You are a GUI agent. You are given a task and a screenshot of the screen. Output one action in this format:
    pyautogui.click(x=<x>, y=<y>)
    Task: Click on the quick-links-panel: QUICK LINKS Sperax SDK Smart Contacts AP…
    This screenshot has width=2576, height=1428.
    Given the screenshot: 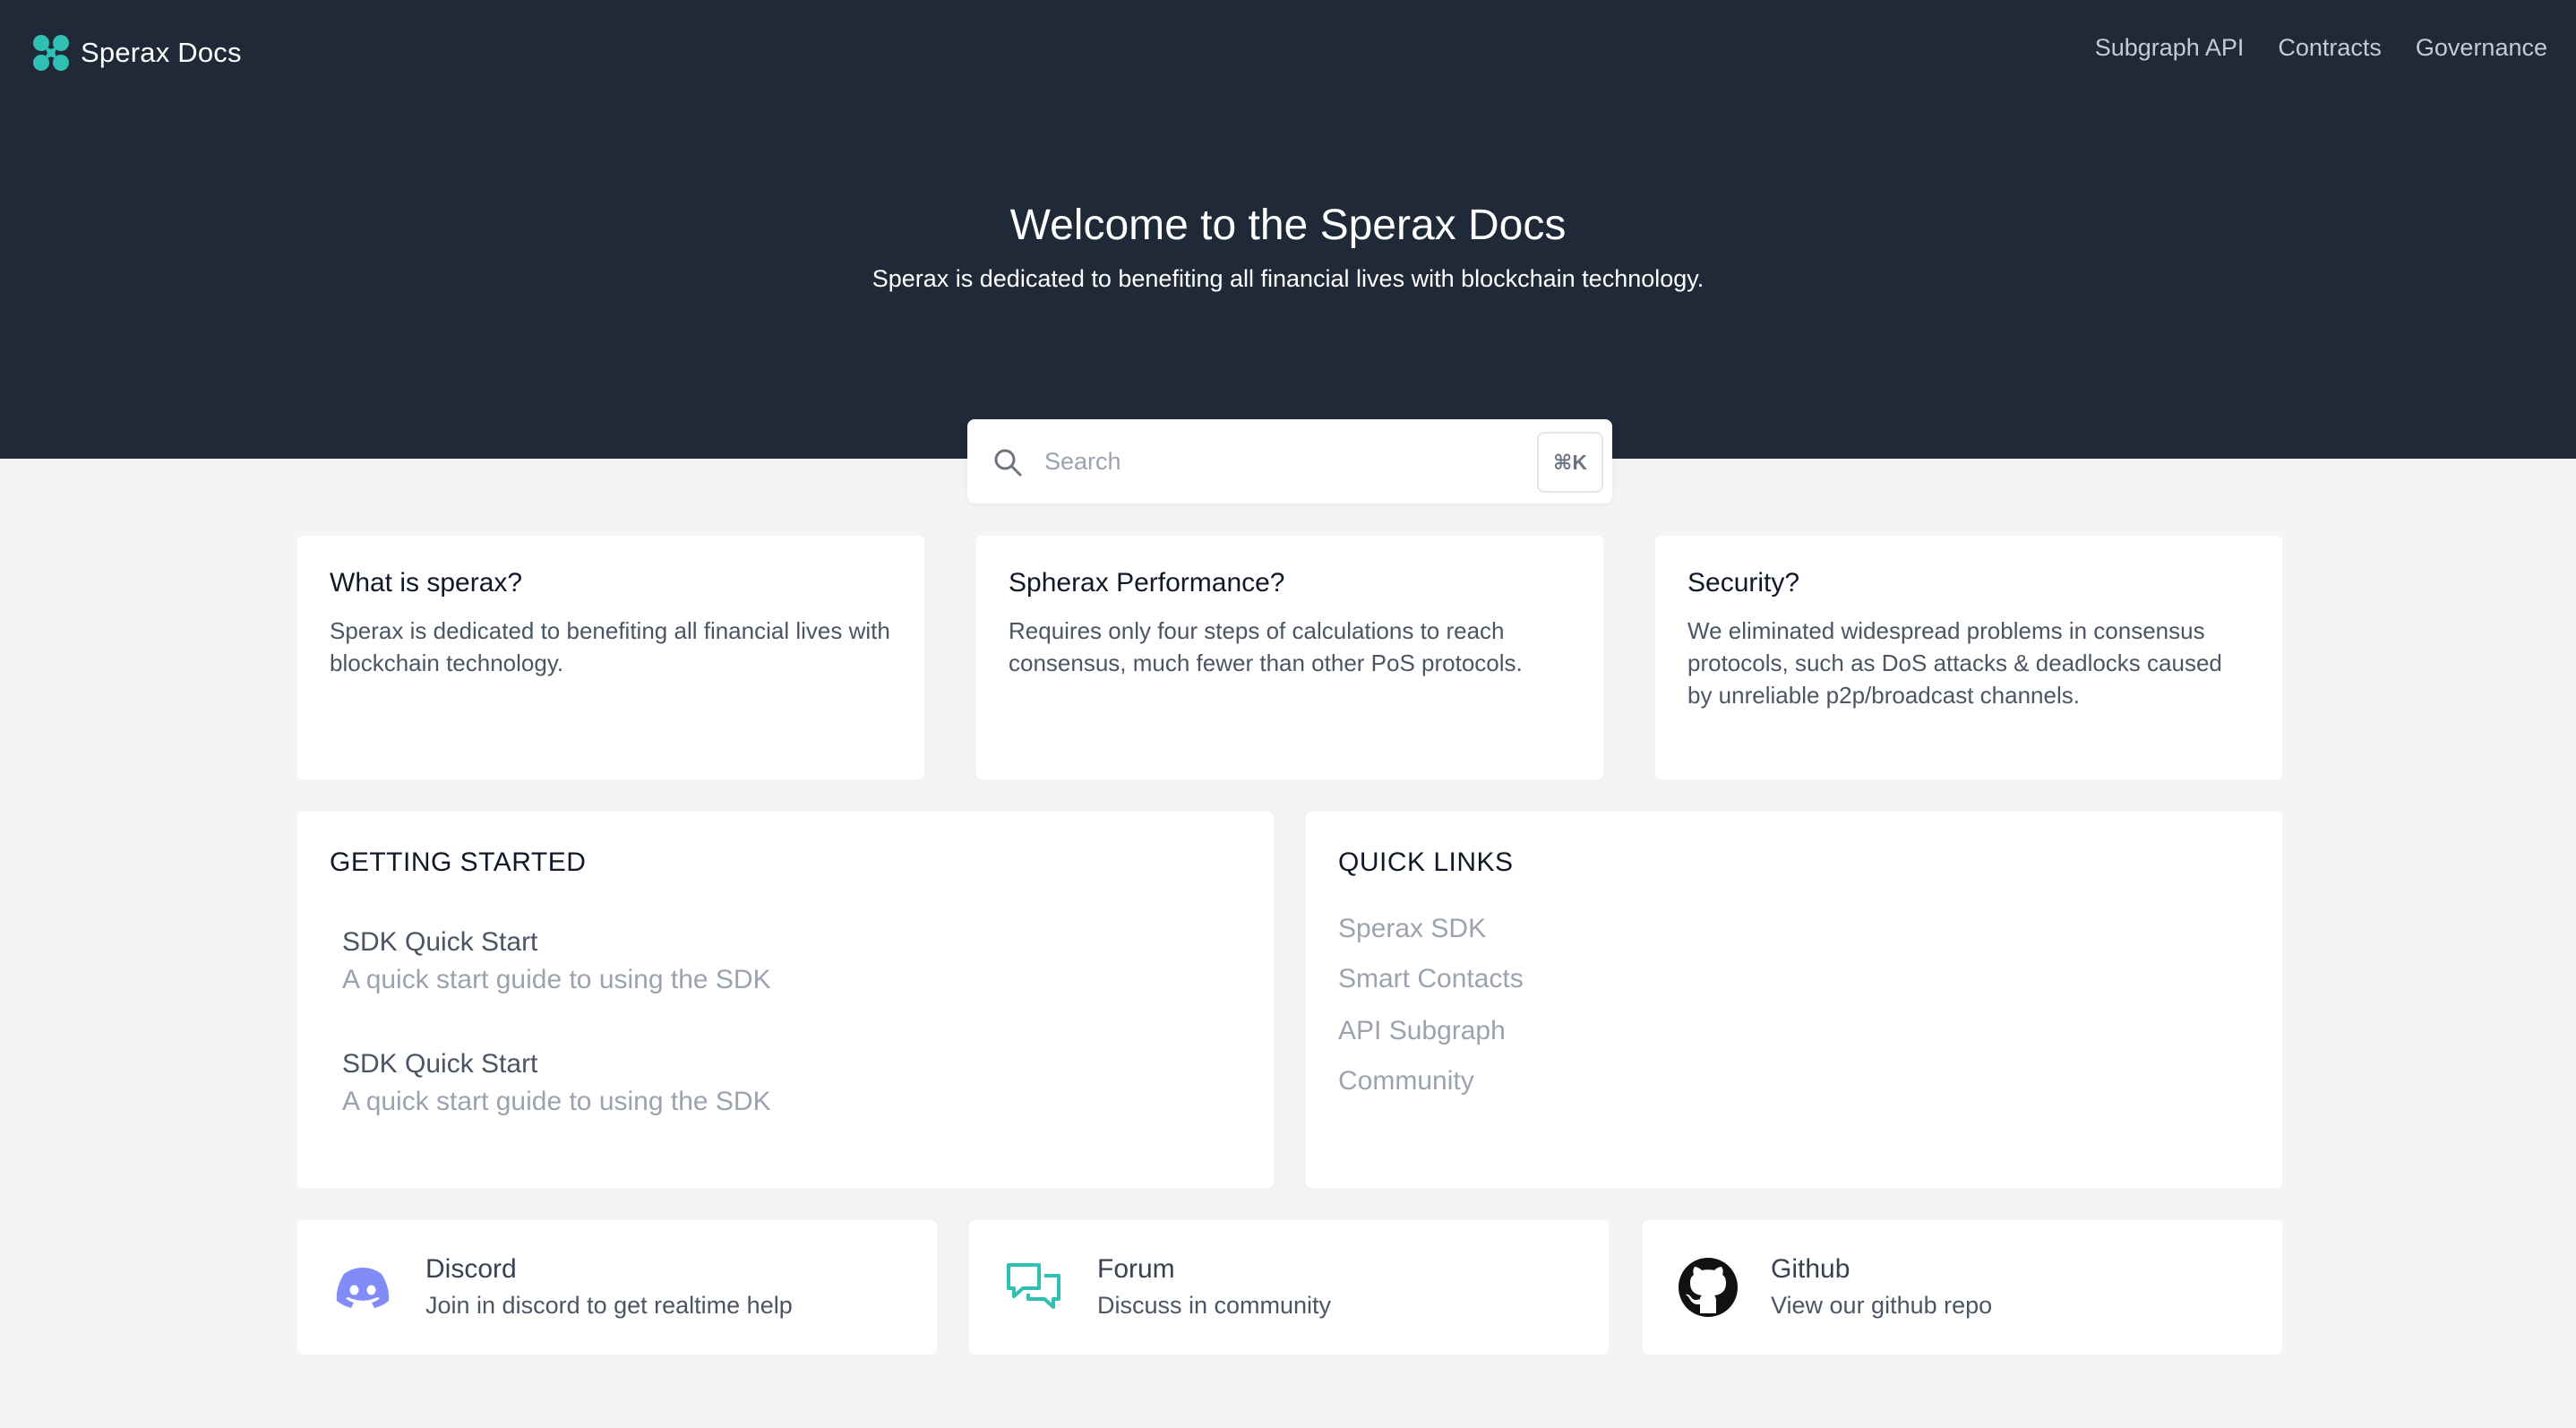 What is the action you would take?
    pyautogui.click(x=1794, y=1000)
    